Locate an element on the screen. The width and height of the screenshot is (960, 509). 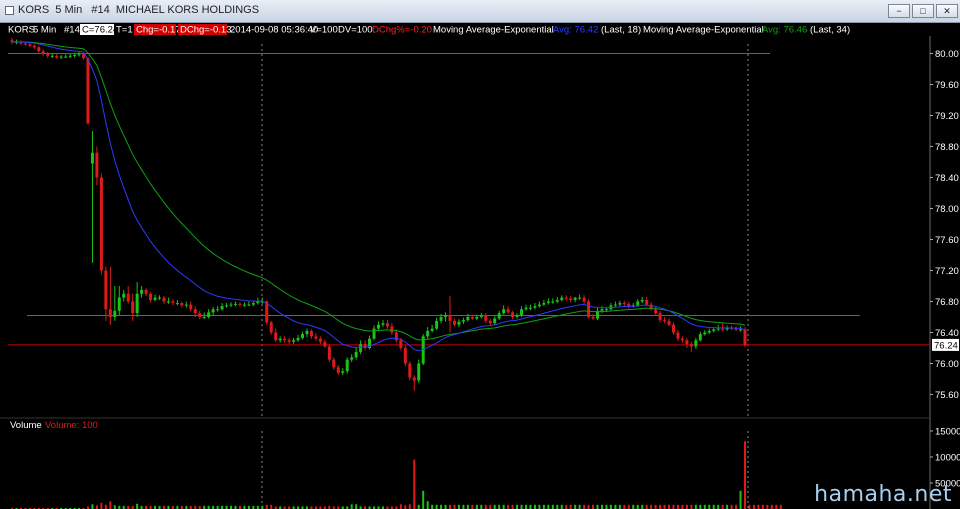
header-dchg: DChg=-0.13 is located at coordinates (206, 30).